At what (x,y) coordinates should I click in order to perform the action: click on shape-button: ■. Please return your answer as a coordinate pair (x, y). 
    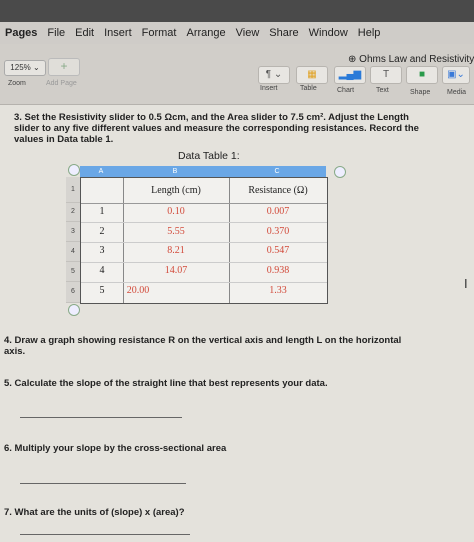
    Looking at the image, I should click on (422, 75).